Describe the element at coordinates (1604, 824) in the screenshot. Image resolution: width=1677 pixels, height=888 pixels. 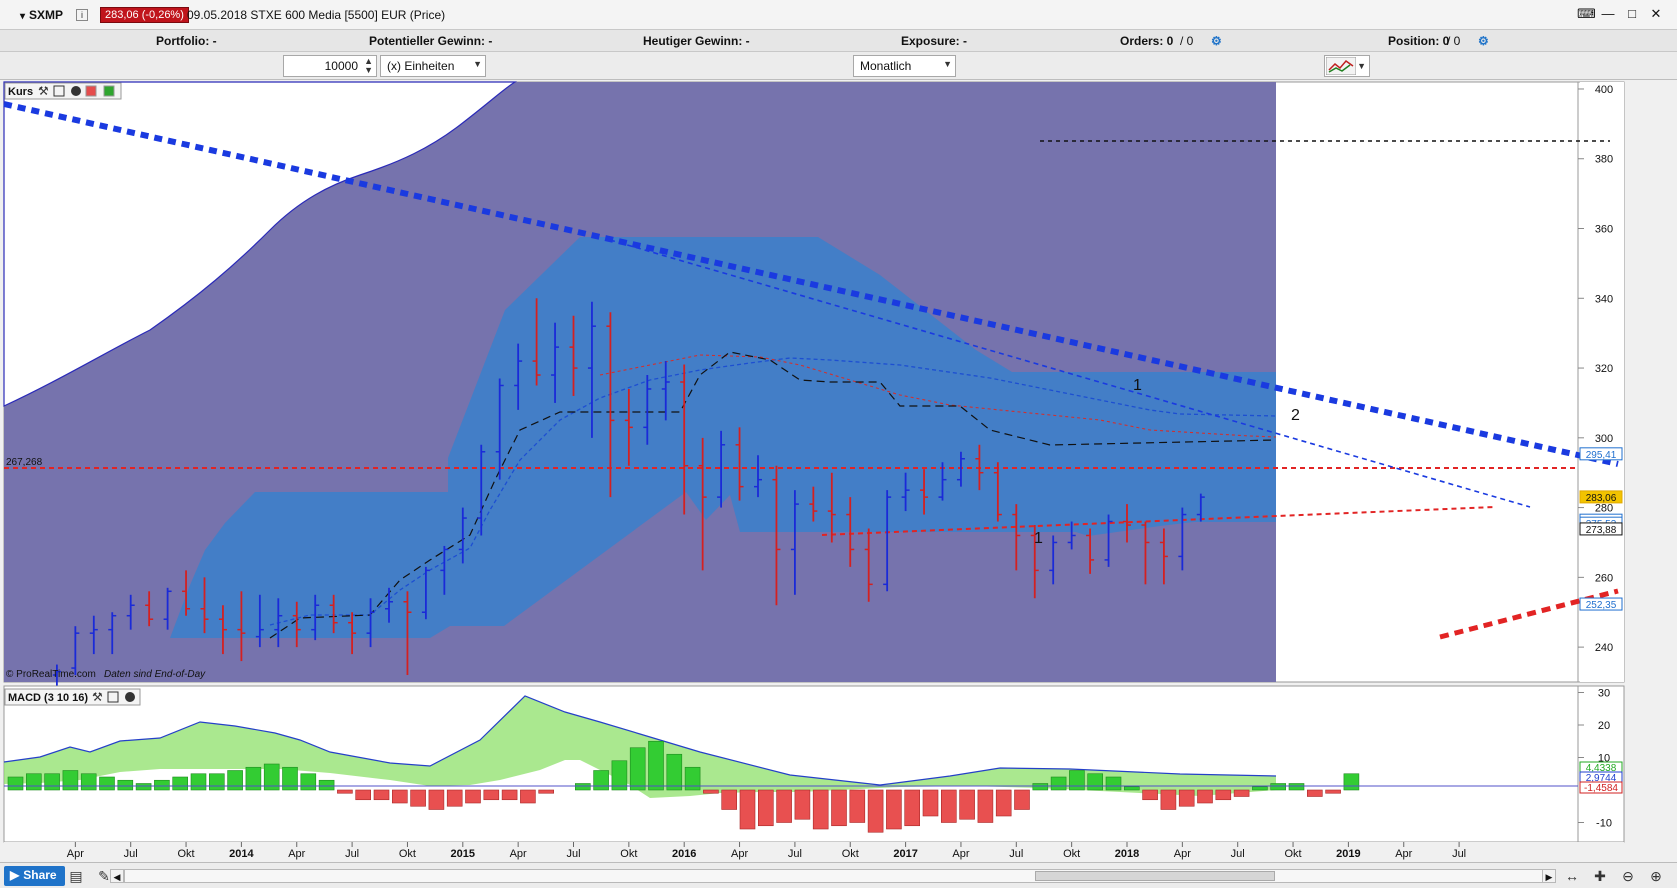
I see `macd-tick-label: -10` at that location.